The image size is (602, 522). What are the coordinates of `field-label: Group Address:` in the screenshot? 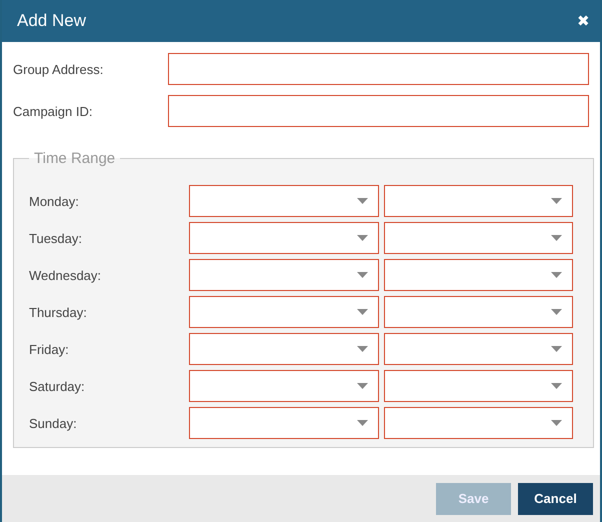 It's located at (58, 69).